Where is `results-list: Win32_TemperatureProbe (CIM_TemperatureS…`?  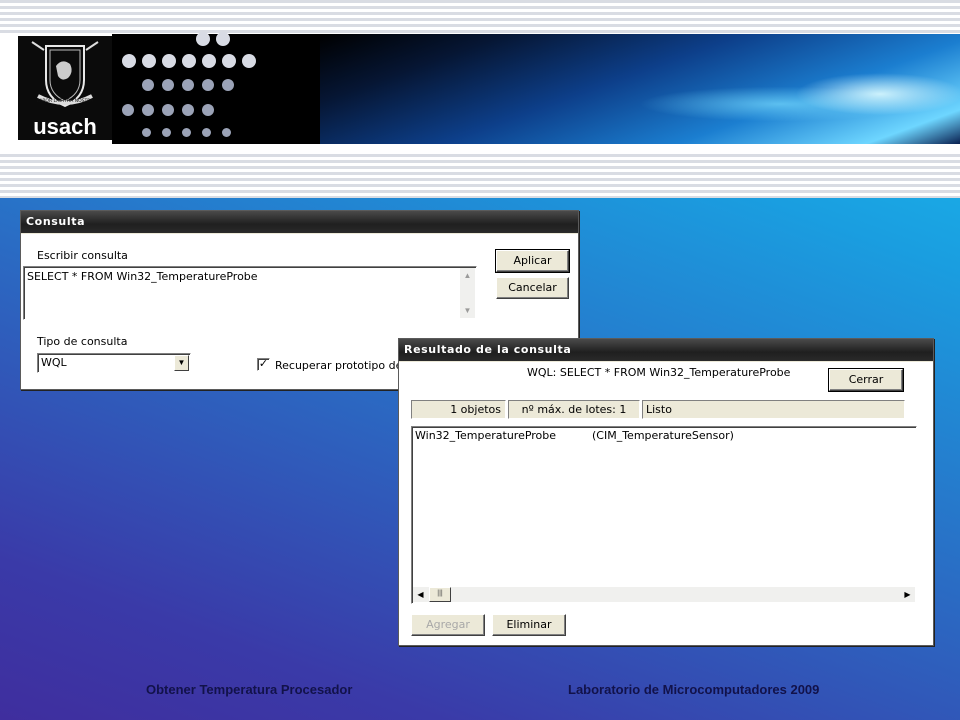
results-list: Win32_TemperatureProbe (CIM_TemperatureS… is located at coordinates (664, 515).